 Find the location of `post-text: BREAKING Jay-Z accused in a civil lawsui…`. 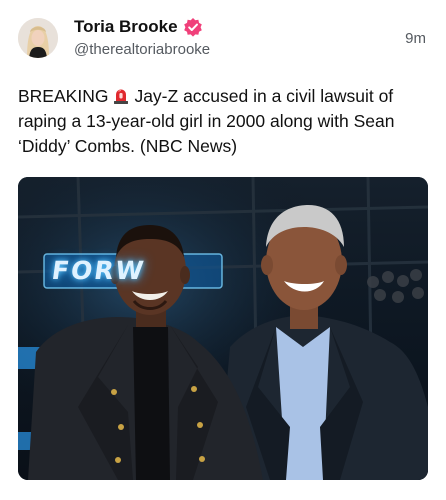

post-text: BREAKING Jay-Z accused in a civil lawsui… is located at coordinates (224, 121).